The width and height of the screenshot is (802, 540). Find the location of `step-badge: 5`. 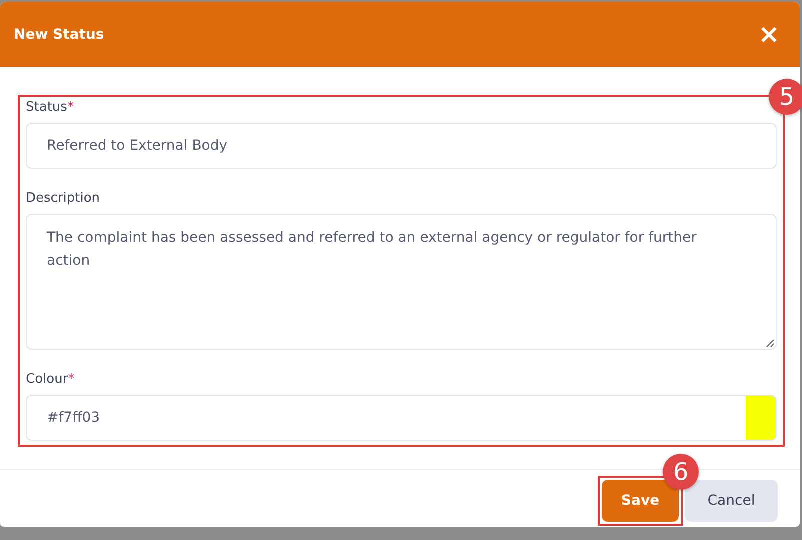

step-badge: 5 is located at coordinates (785, 97).